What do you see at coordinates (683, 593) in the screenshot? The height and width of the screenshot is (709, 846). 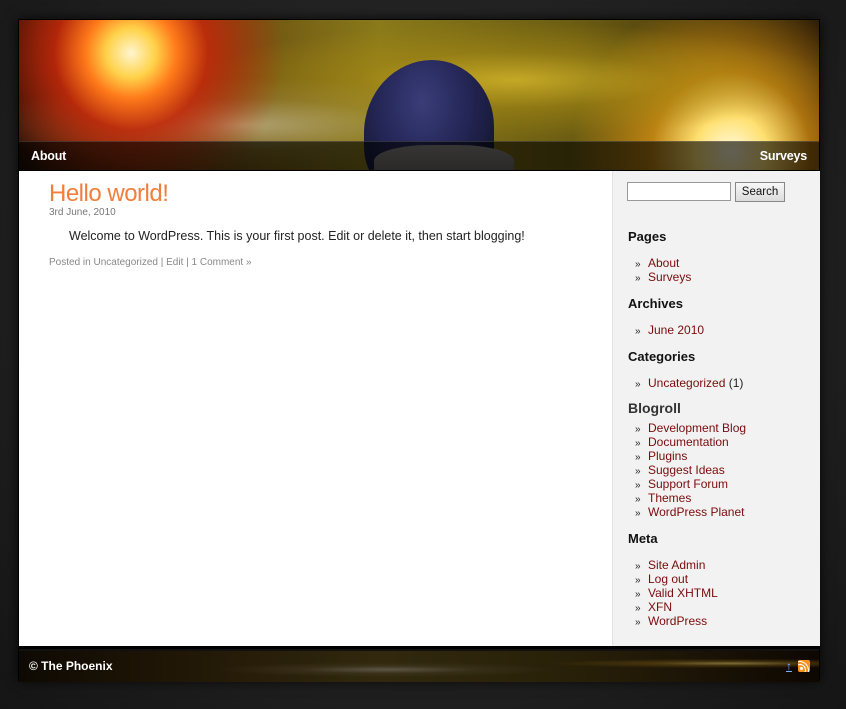 I see `meta-link-valid-xhtml: Valid XHTML` at bounding box center [683, 593].